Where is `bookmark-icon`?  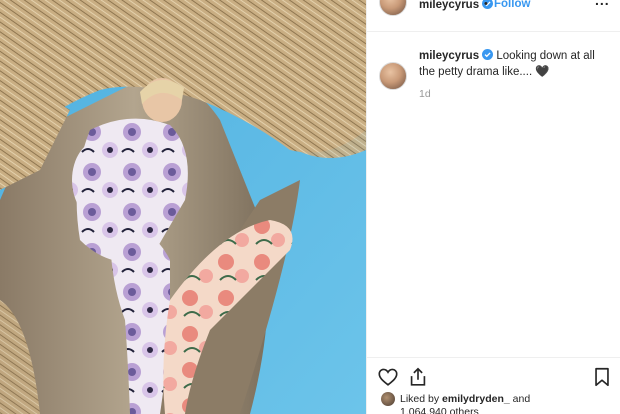 bookmark-icon is located at coordinates (602, 377).